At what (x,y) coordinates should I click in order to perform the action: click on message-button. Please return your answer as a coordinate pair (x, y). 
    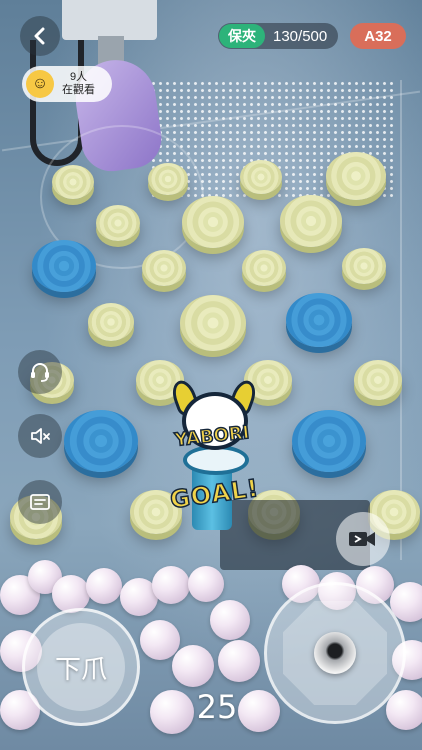
    Looking at the image, I should click on (40, 502).